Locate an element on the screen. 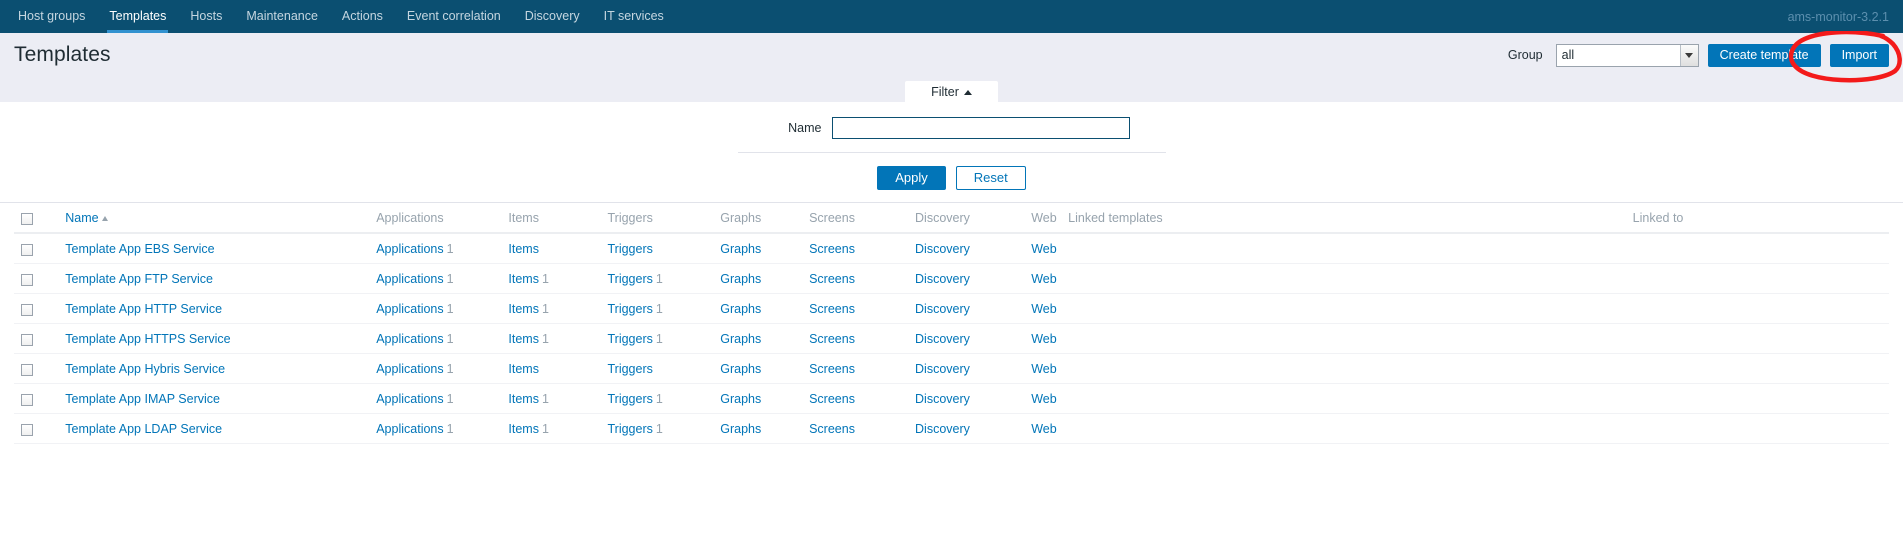 The width and height of the screenshot is (1903, 546). nav-item-event-correlation: Event correlation is located at coordinates (454, 16).